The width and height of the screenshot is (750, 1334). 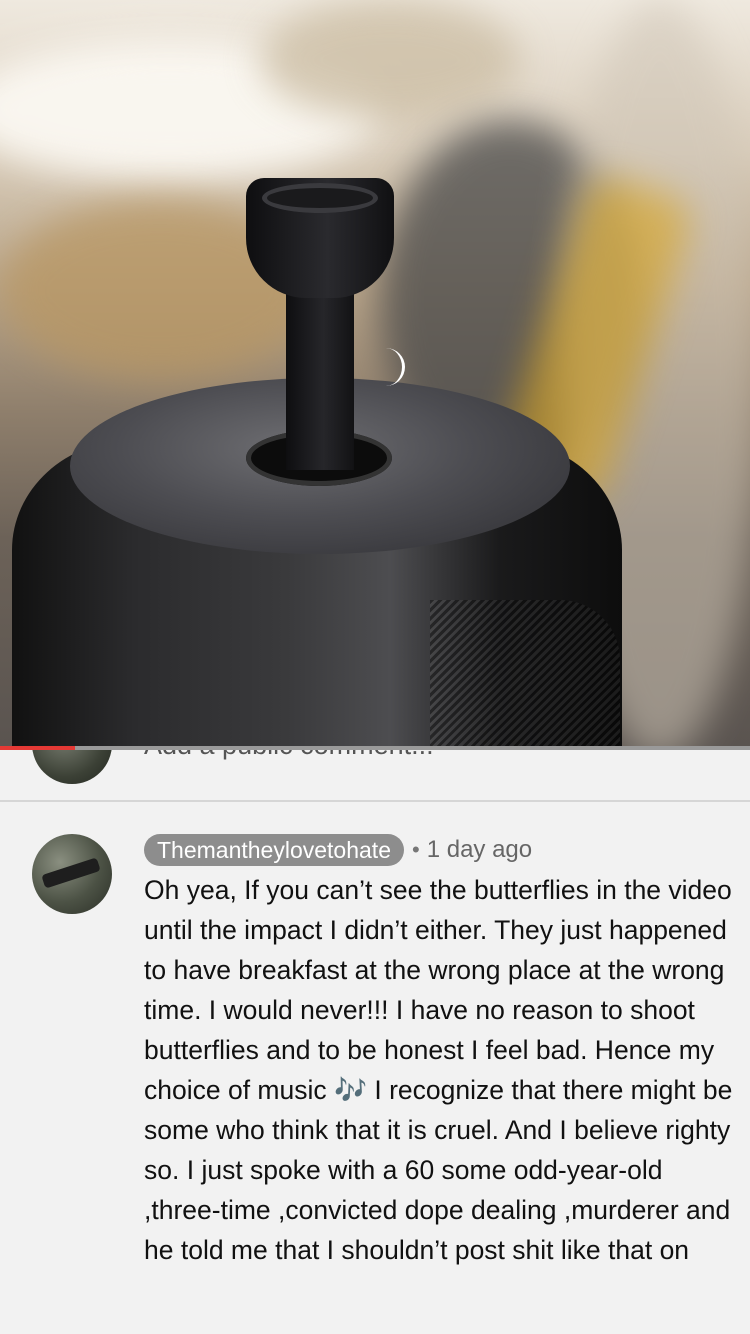 I want to click on divider, so click(x=375, y=801).